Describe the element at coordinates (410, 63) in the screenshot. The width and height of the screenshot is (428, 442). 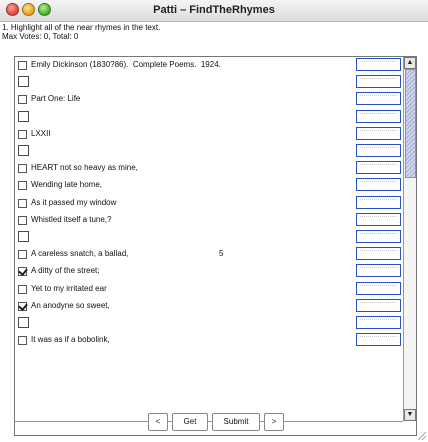
I see `chevron-up-icon: ▲` at that location.